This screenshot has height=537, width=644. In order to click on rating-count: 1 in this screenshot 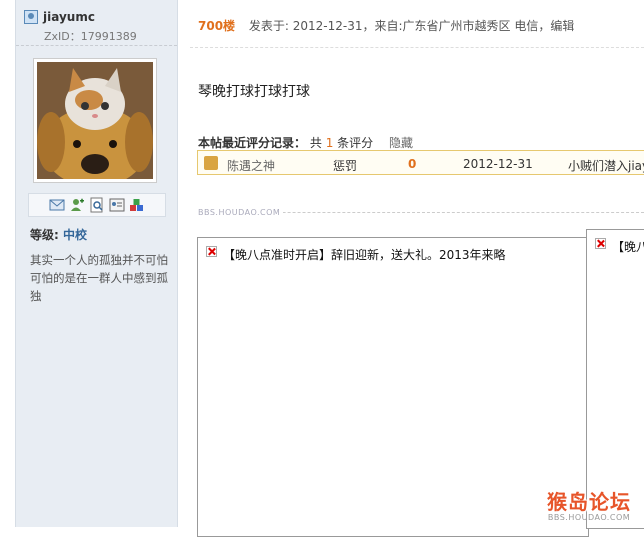, I will do `click(329, 143)`.